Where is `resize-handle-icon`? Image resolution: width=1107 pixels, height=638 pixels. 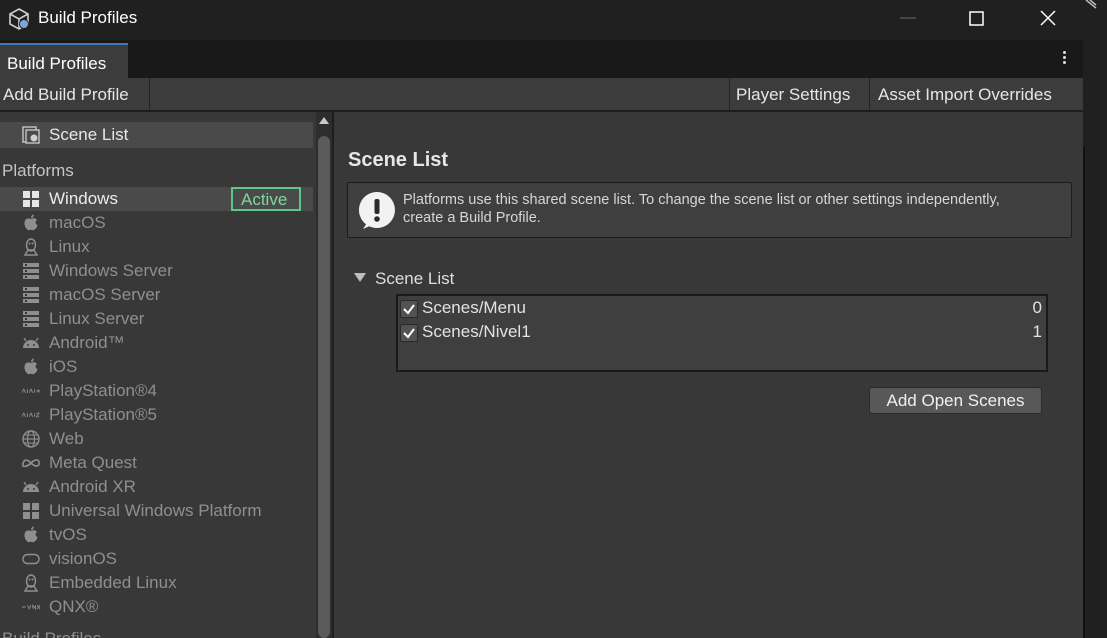
resize-handle-icon is located at coordinates (1094, 7).